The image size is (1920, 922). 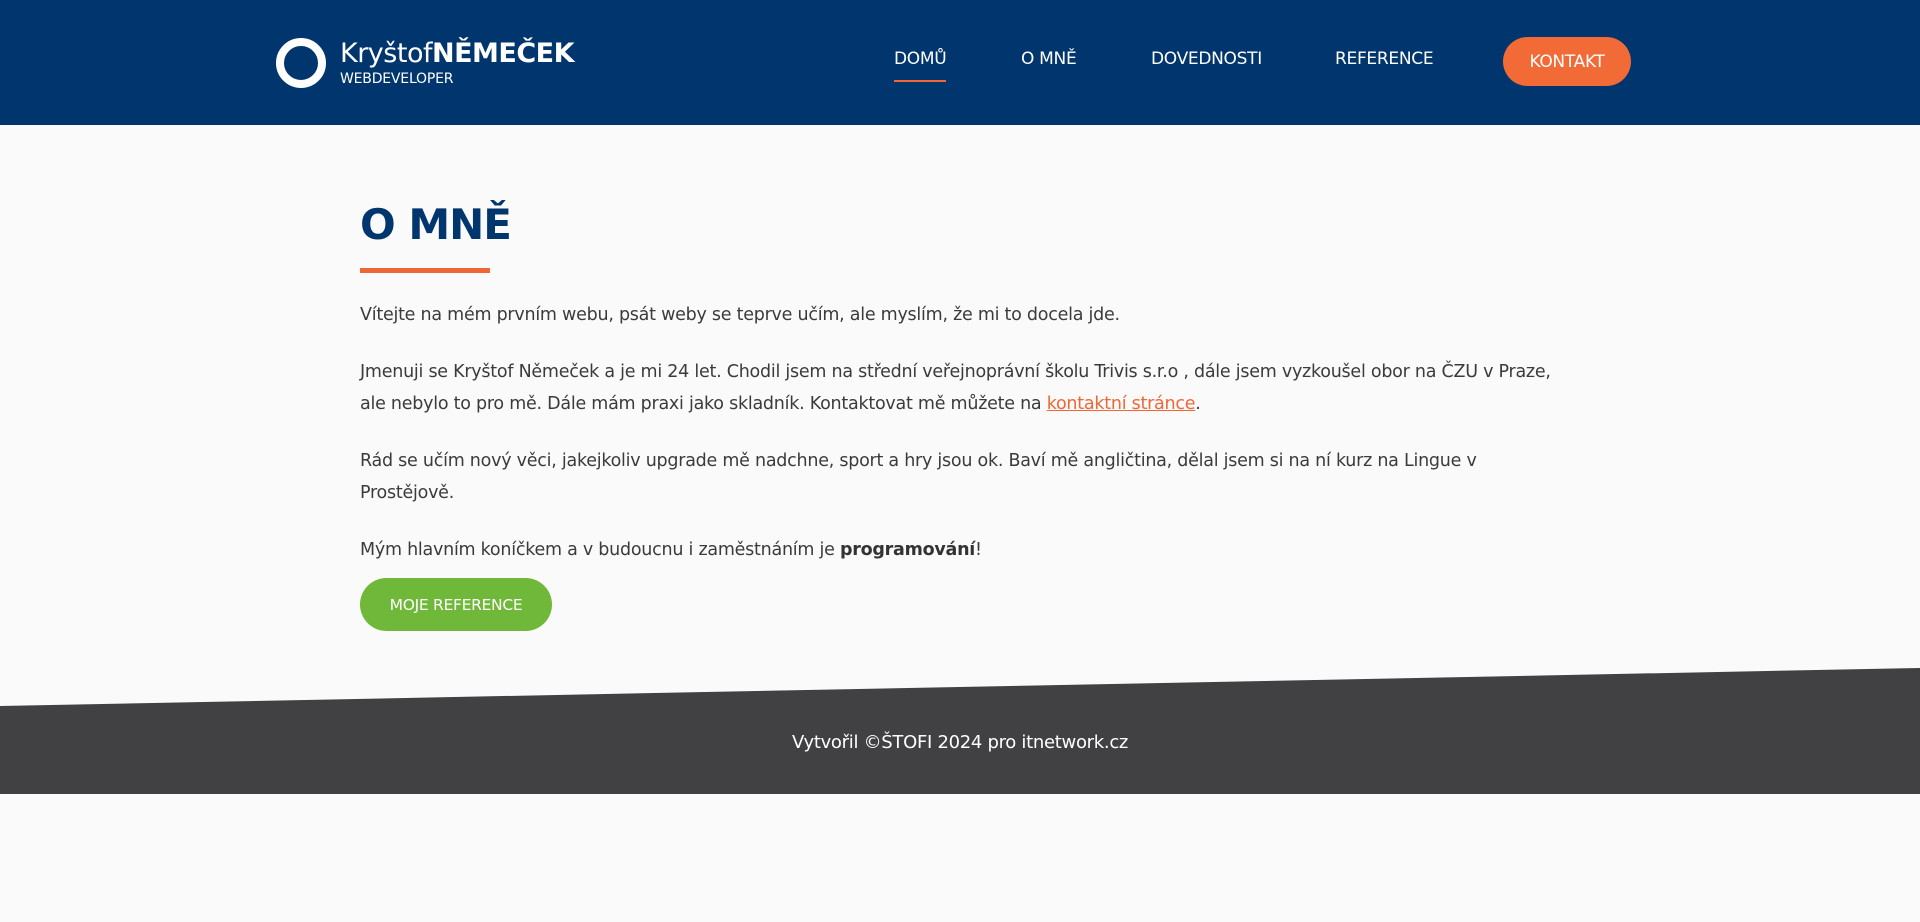 What do you see at coordinates (1198, 404) in the screenshot?
I see `bio-period: .` at bounding box center [1198, 404].